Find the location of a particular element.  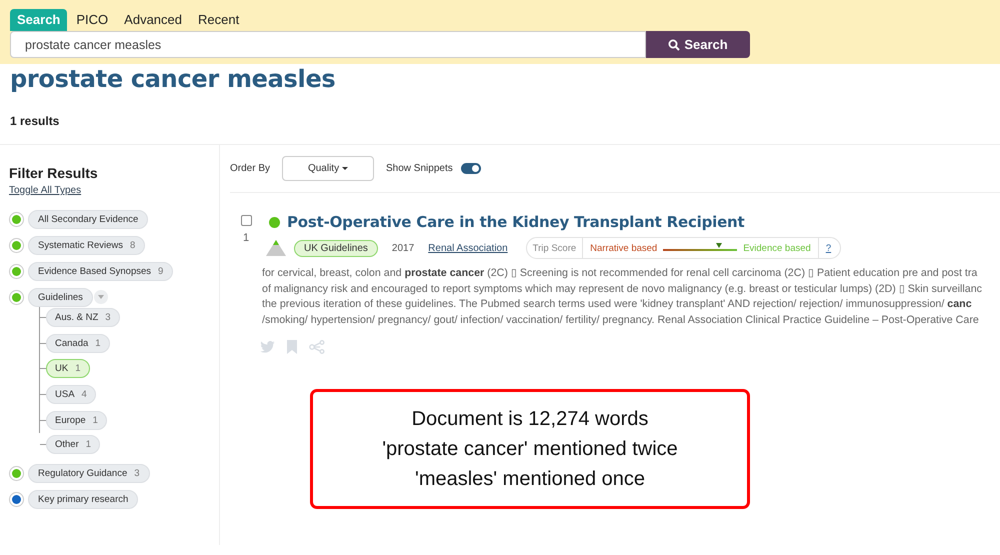

callout-text: 'measles' mentioned once is located at coordinates (530, 479).